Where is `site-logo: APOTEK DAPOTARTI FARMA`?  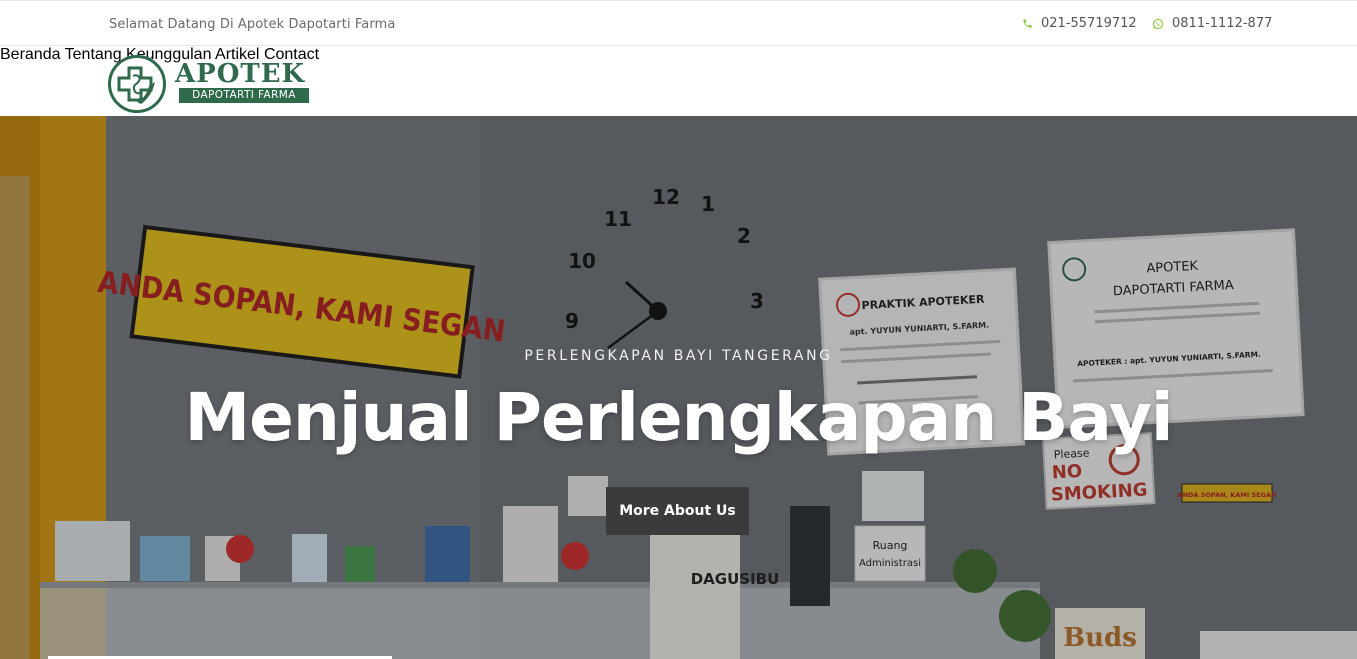 site-logo: APOTEK DAPOTARTI FARMA is located at coordinates (209, 85).